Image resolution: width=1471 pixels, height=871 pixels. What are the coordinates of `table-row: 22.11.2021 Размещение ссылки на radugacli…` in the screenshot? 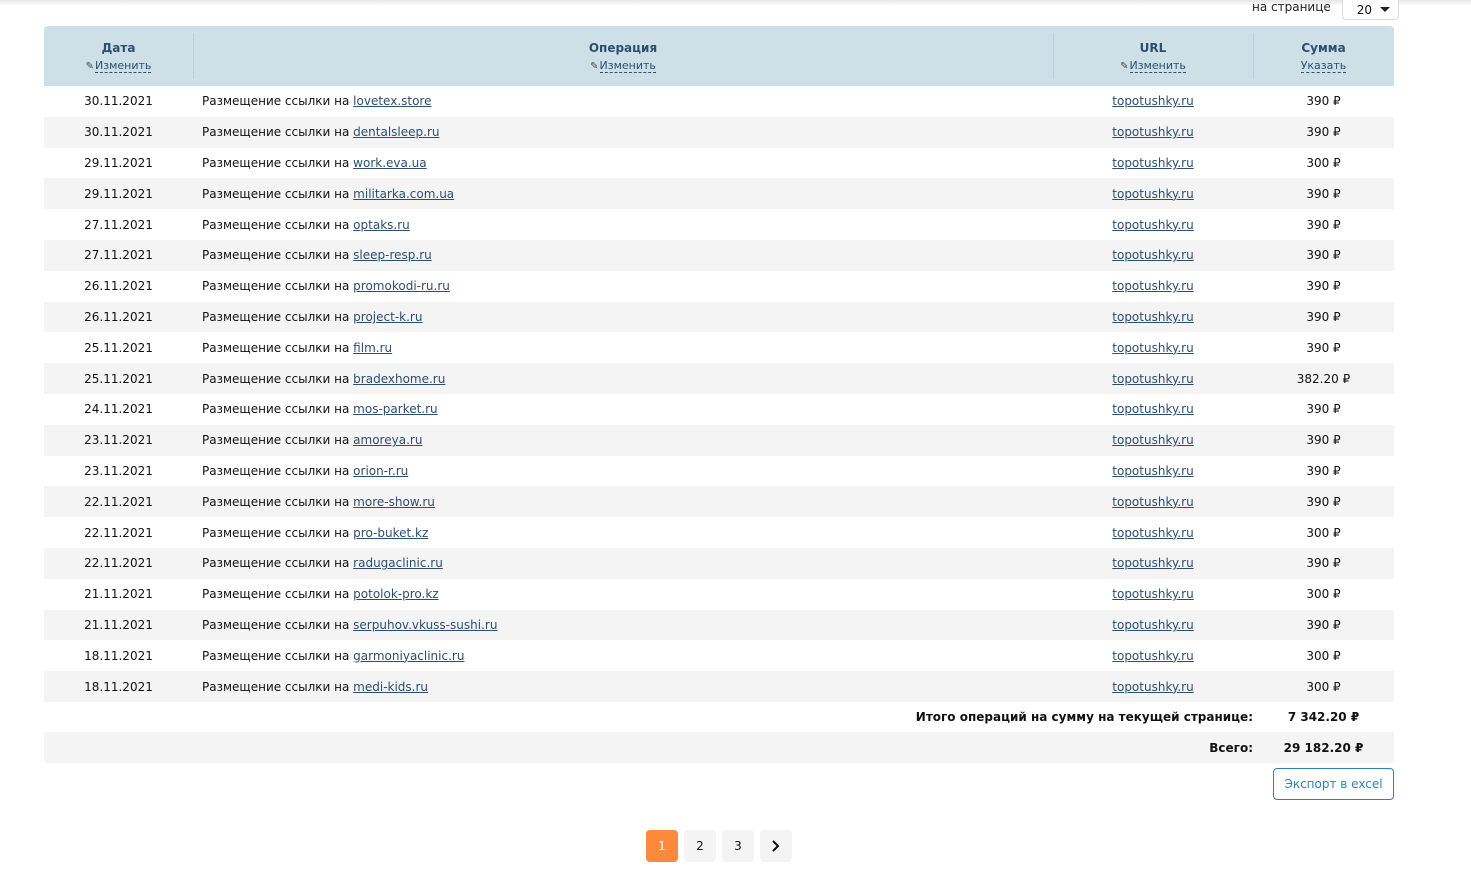 It's located at (719, 563).